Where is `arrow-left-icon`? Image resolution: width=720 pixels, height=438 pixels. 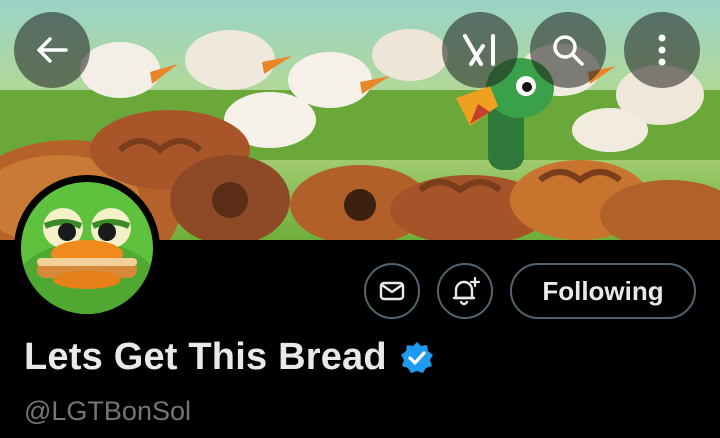
arrow-left-icon is located at coordinates (52, 50).